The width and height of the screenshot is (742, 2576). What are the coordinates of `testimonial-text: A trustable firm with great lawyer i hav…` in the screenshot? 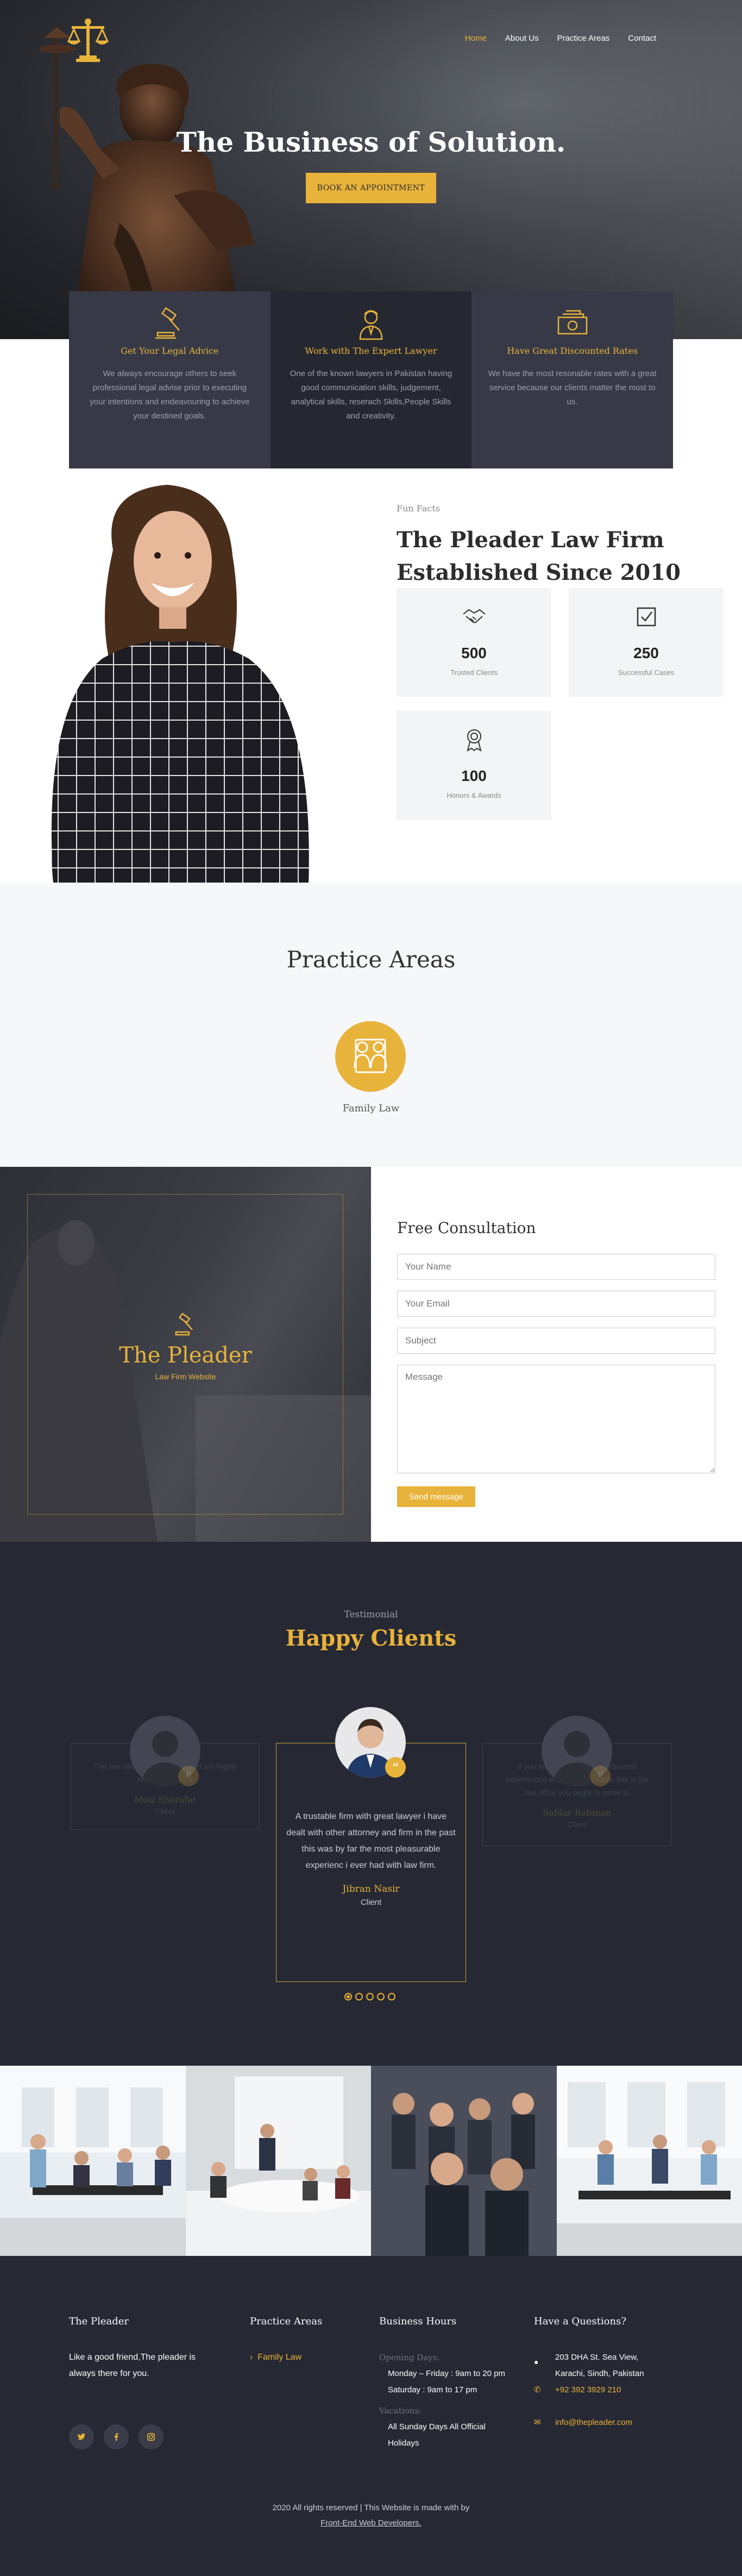 It's located at (371, 1841).